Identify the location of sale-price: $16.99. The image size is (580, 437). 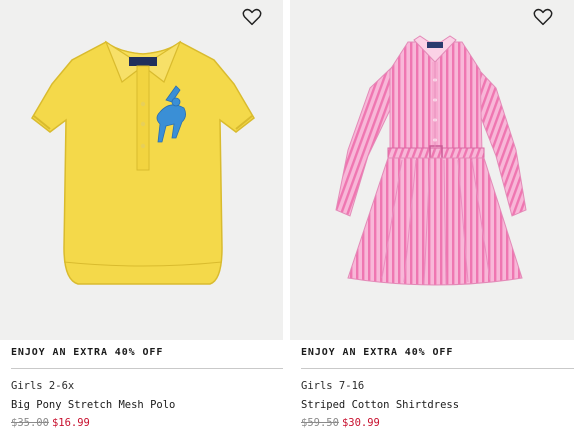
(70, 423).